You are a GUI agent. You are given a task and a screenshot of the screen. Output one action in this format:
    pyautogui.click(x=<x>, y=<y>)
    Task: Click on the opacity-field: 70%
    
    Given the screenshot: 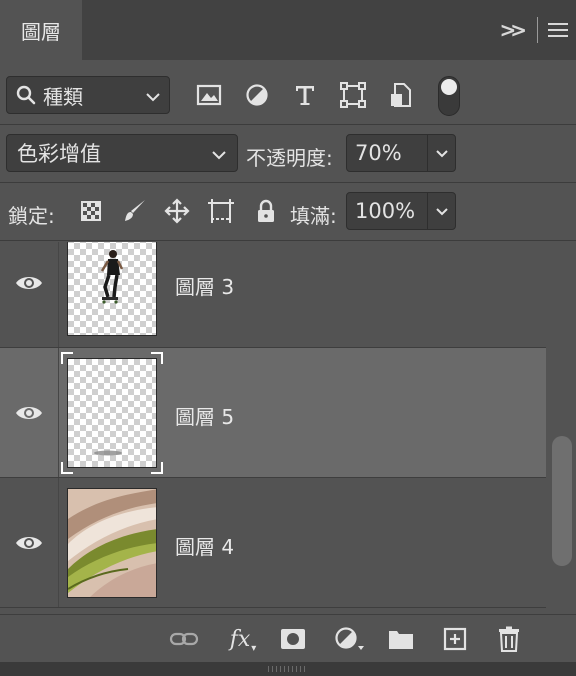 What is the action you would take?
    pyautogui.click(x=401, y=153)
    